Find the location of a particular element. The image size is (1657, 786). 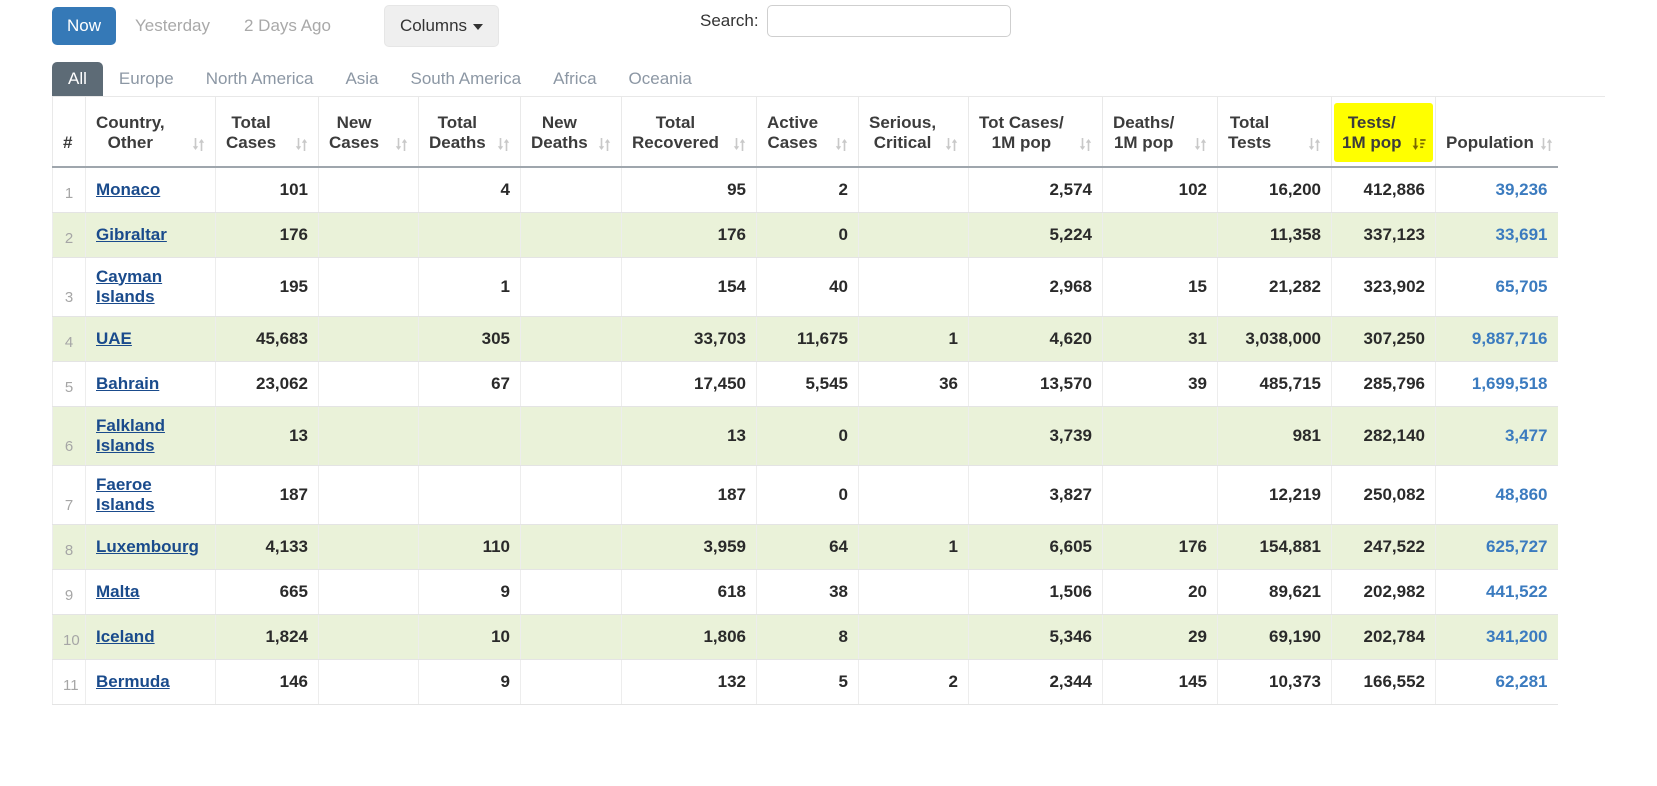

day-button-now: Now is located at coordinates (84, 26).